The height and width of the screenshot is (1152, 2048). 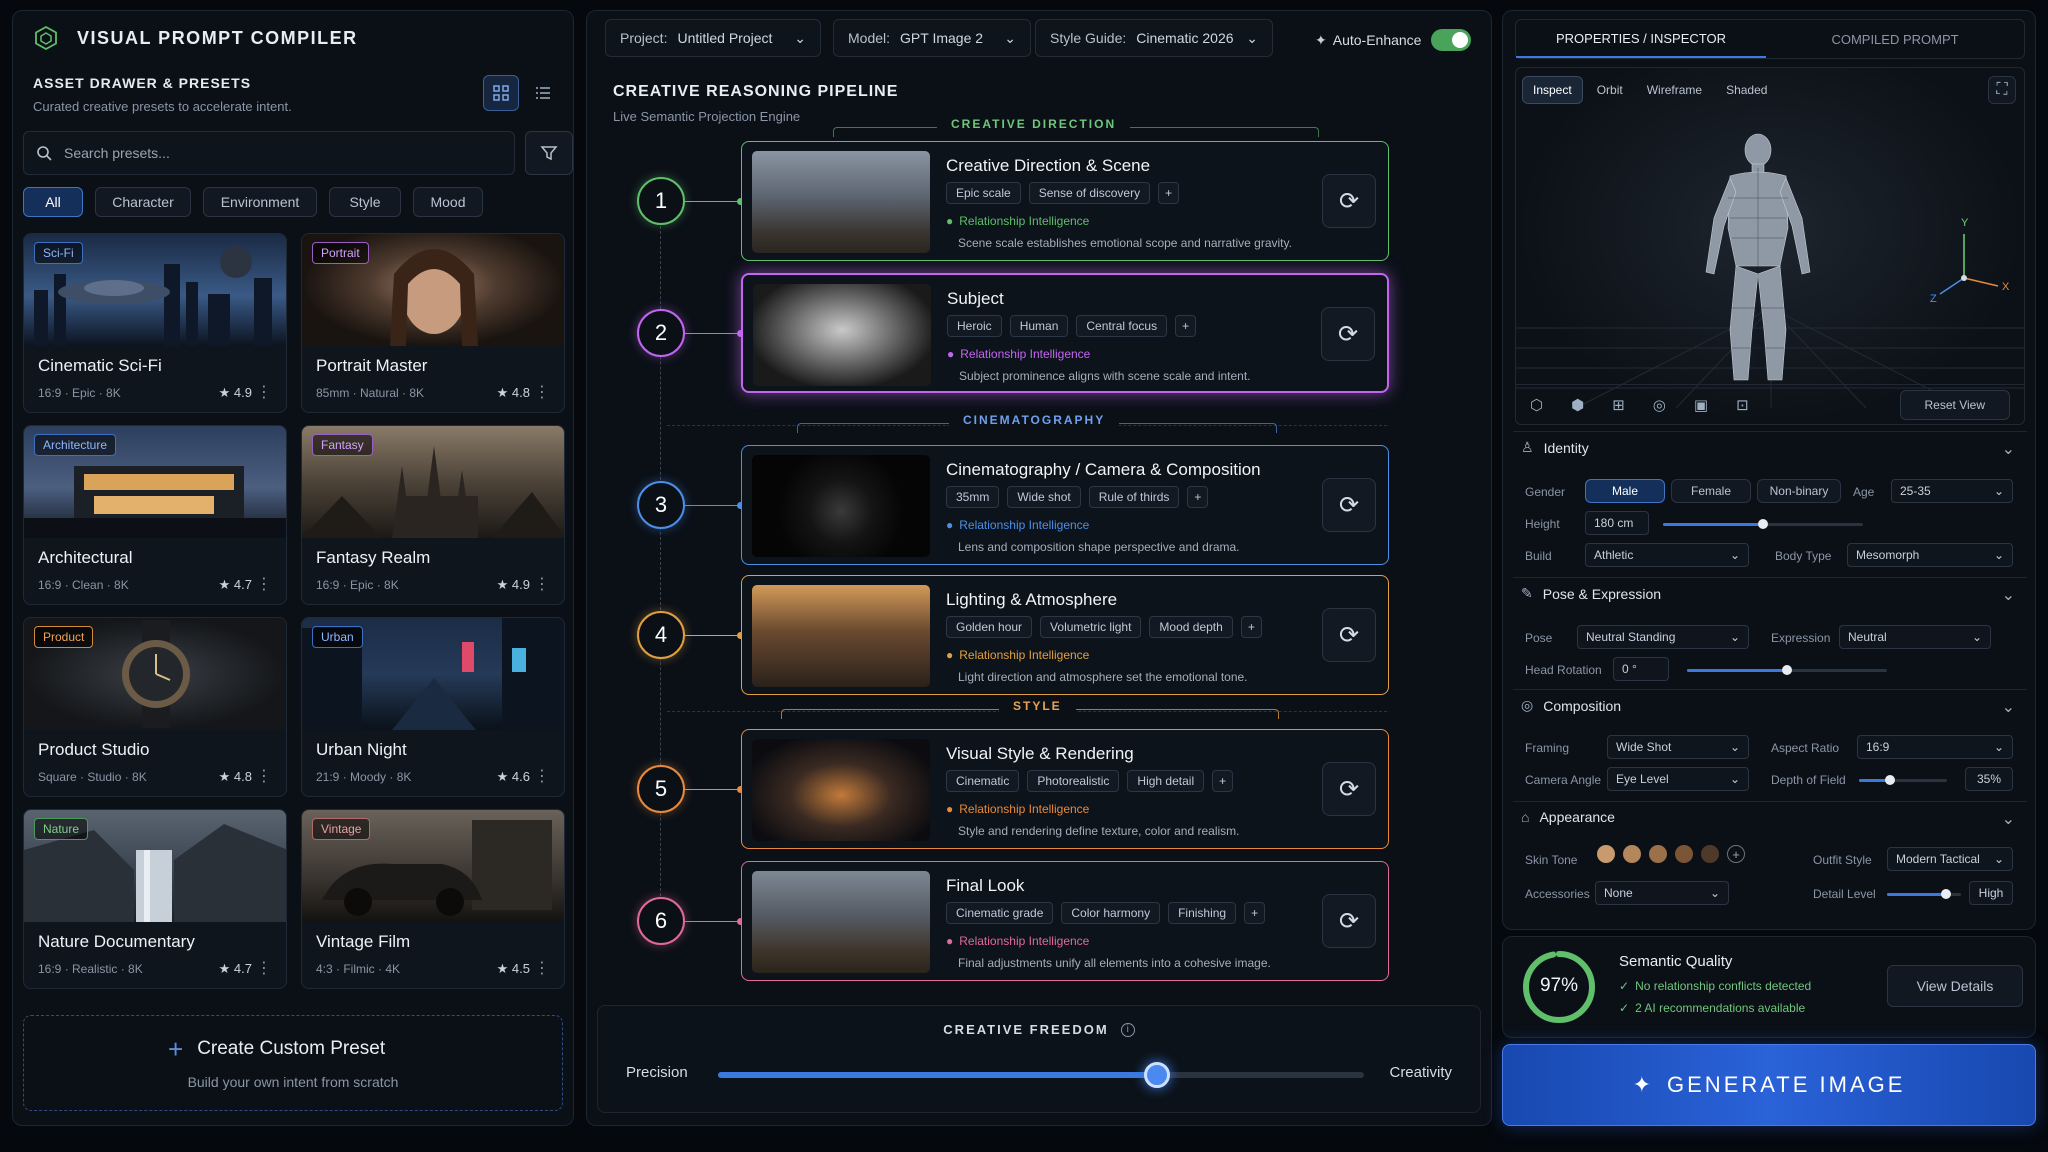 I want to click on framing-select: Wide Shot ⌄, so click(x=1678, y=747).